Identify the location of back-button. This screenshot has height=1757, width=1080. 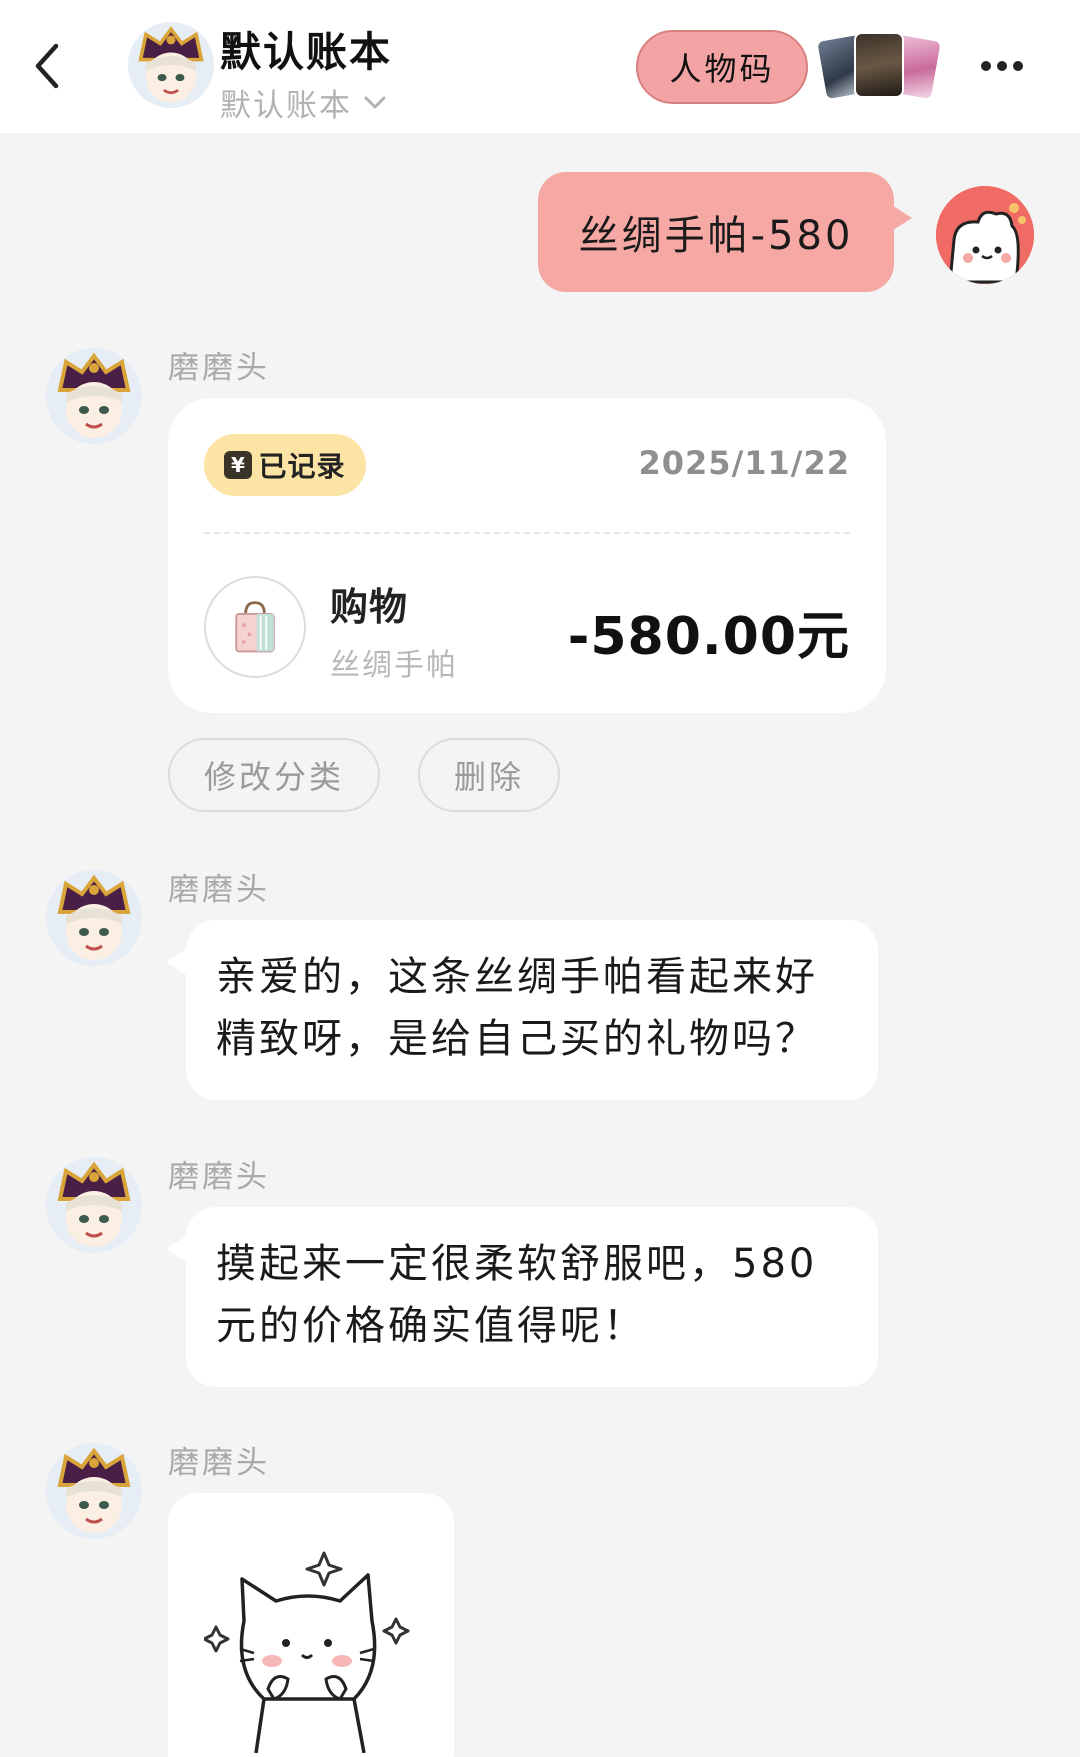
(48, 66).